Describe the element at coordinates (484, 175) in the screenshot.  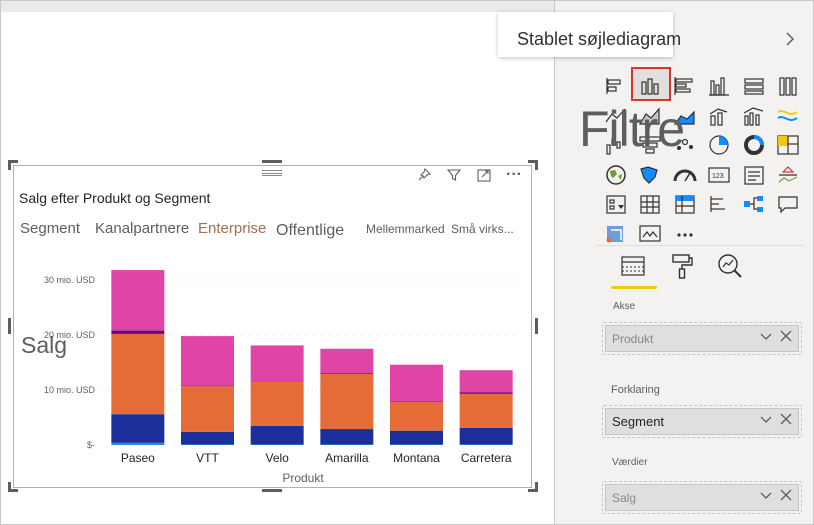
I see `focus-mode-icon` at that location.